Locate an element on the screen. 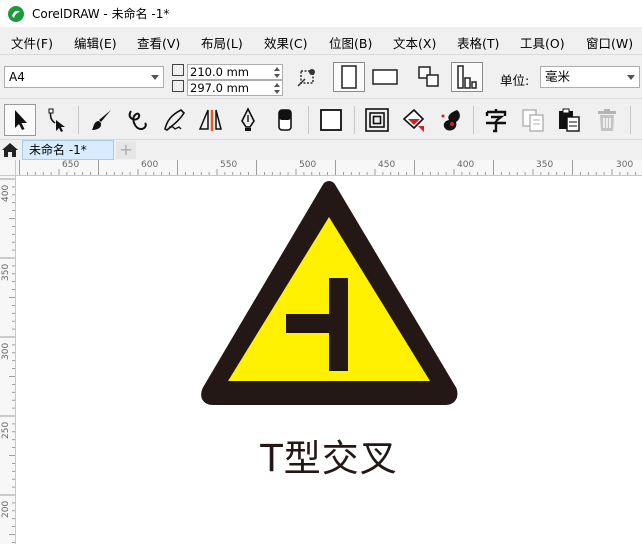 This screenshot has width=642, height=544. height-icon is located at coordinates (178, 86).